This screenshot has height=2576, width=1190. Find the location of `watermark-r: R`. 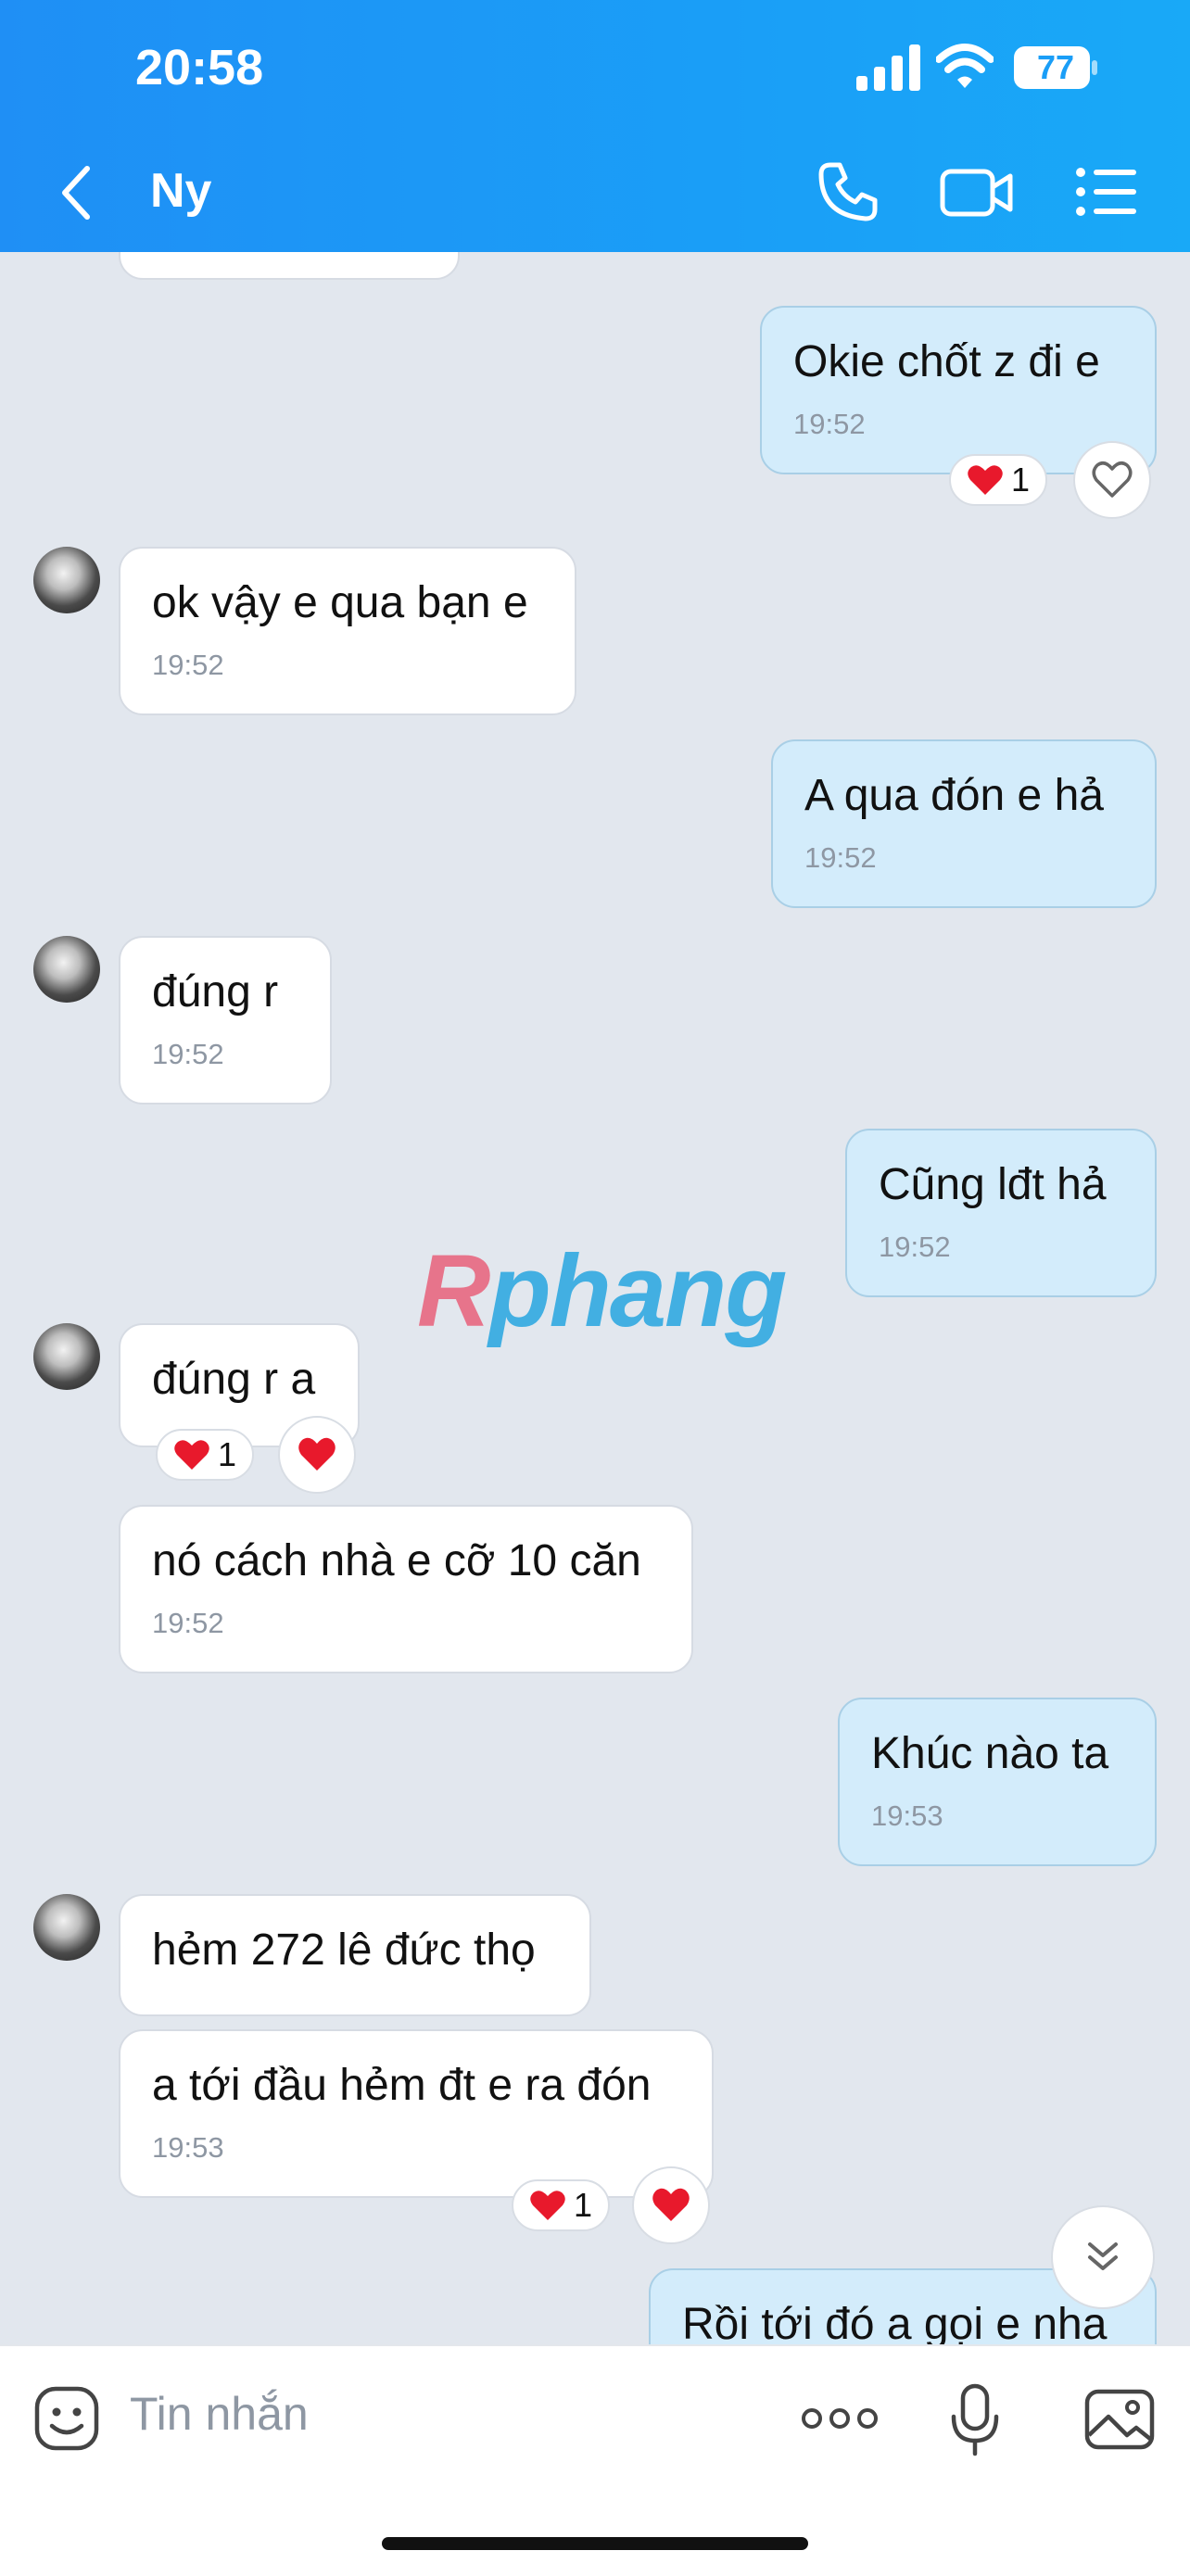

watermark-r: R is located at coordinates (453, 1291).